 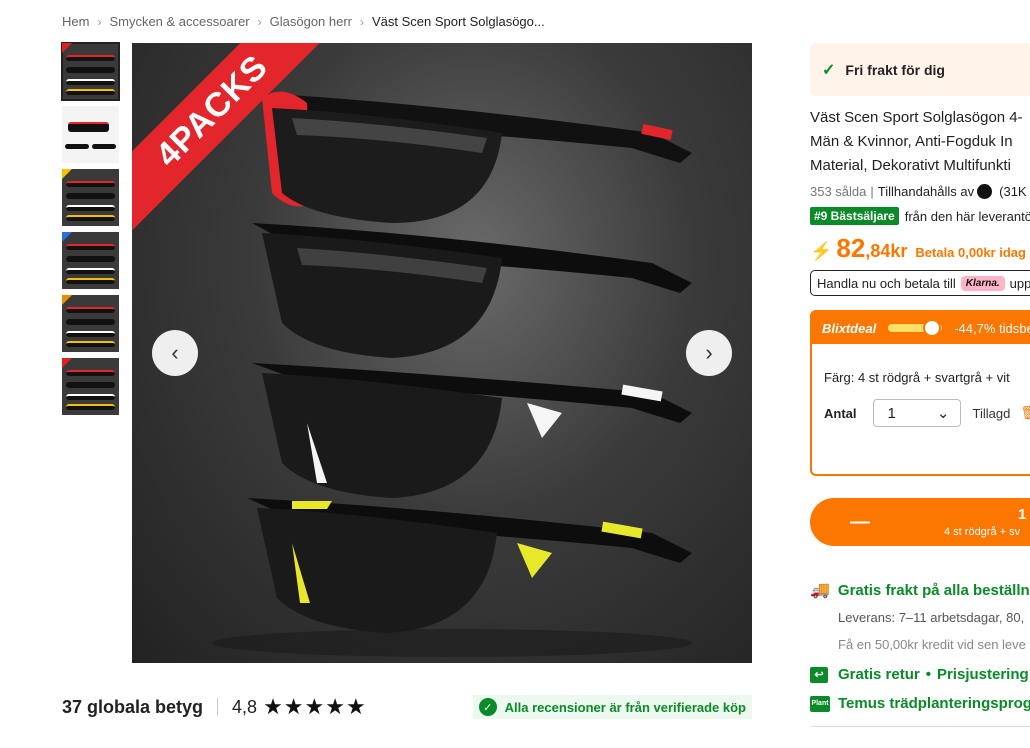 What do you see at coordinates (911, 141) in the screenshot?
I see `product-title-line: Män & Kvinnor, Anti-Fogduk In` at bounding box center [911, 141].